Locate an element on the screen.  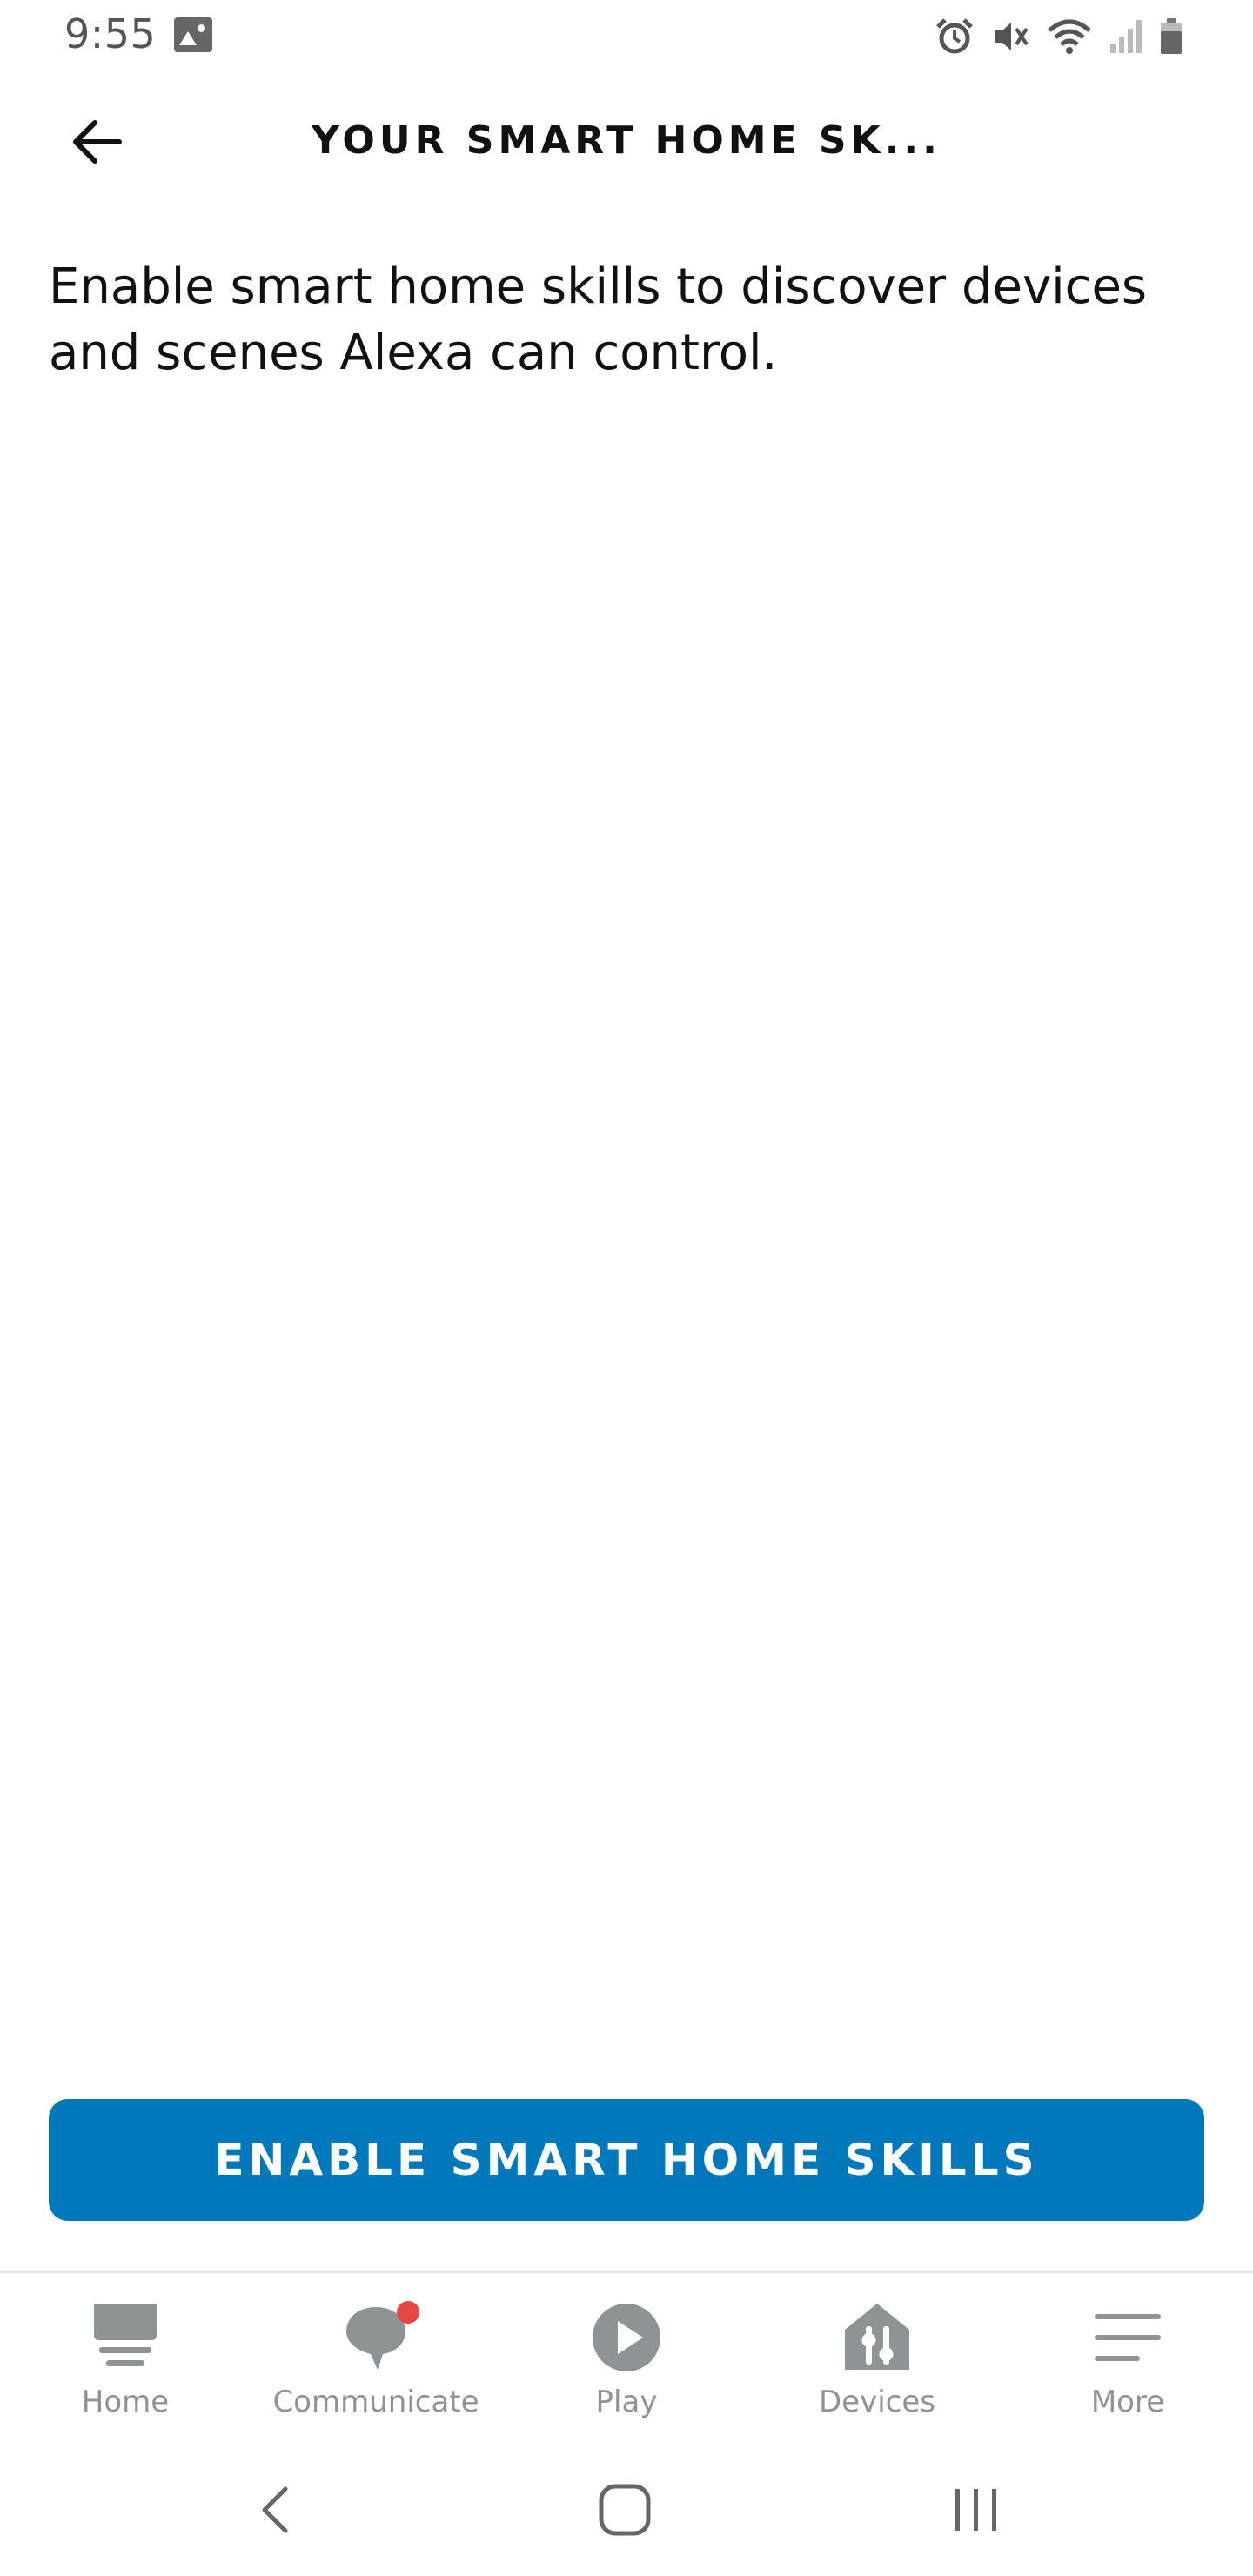
nav-item-devices: Devices is located at coordinates (877, 2355).